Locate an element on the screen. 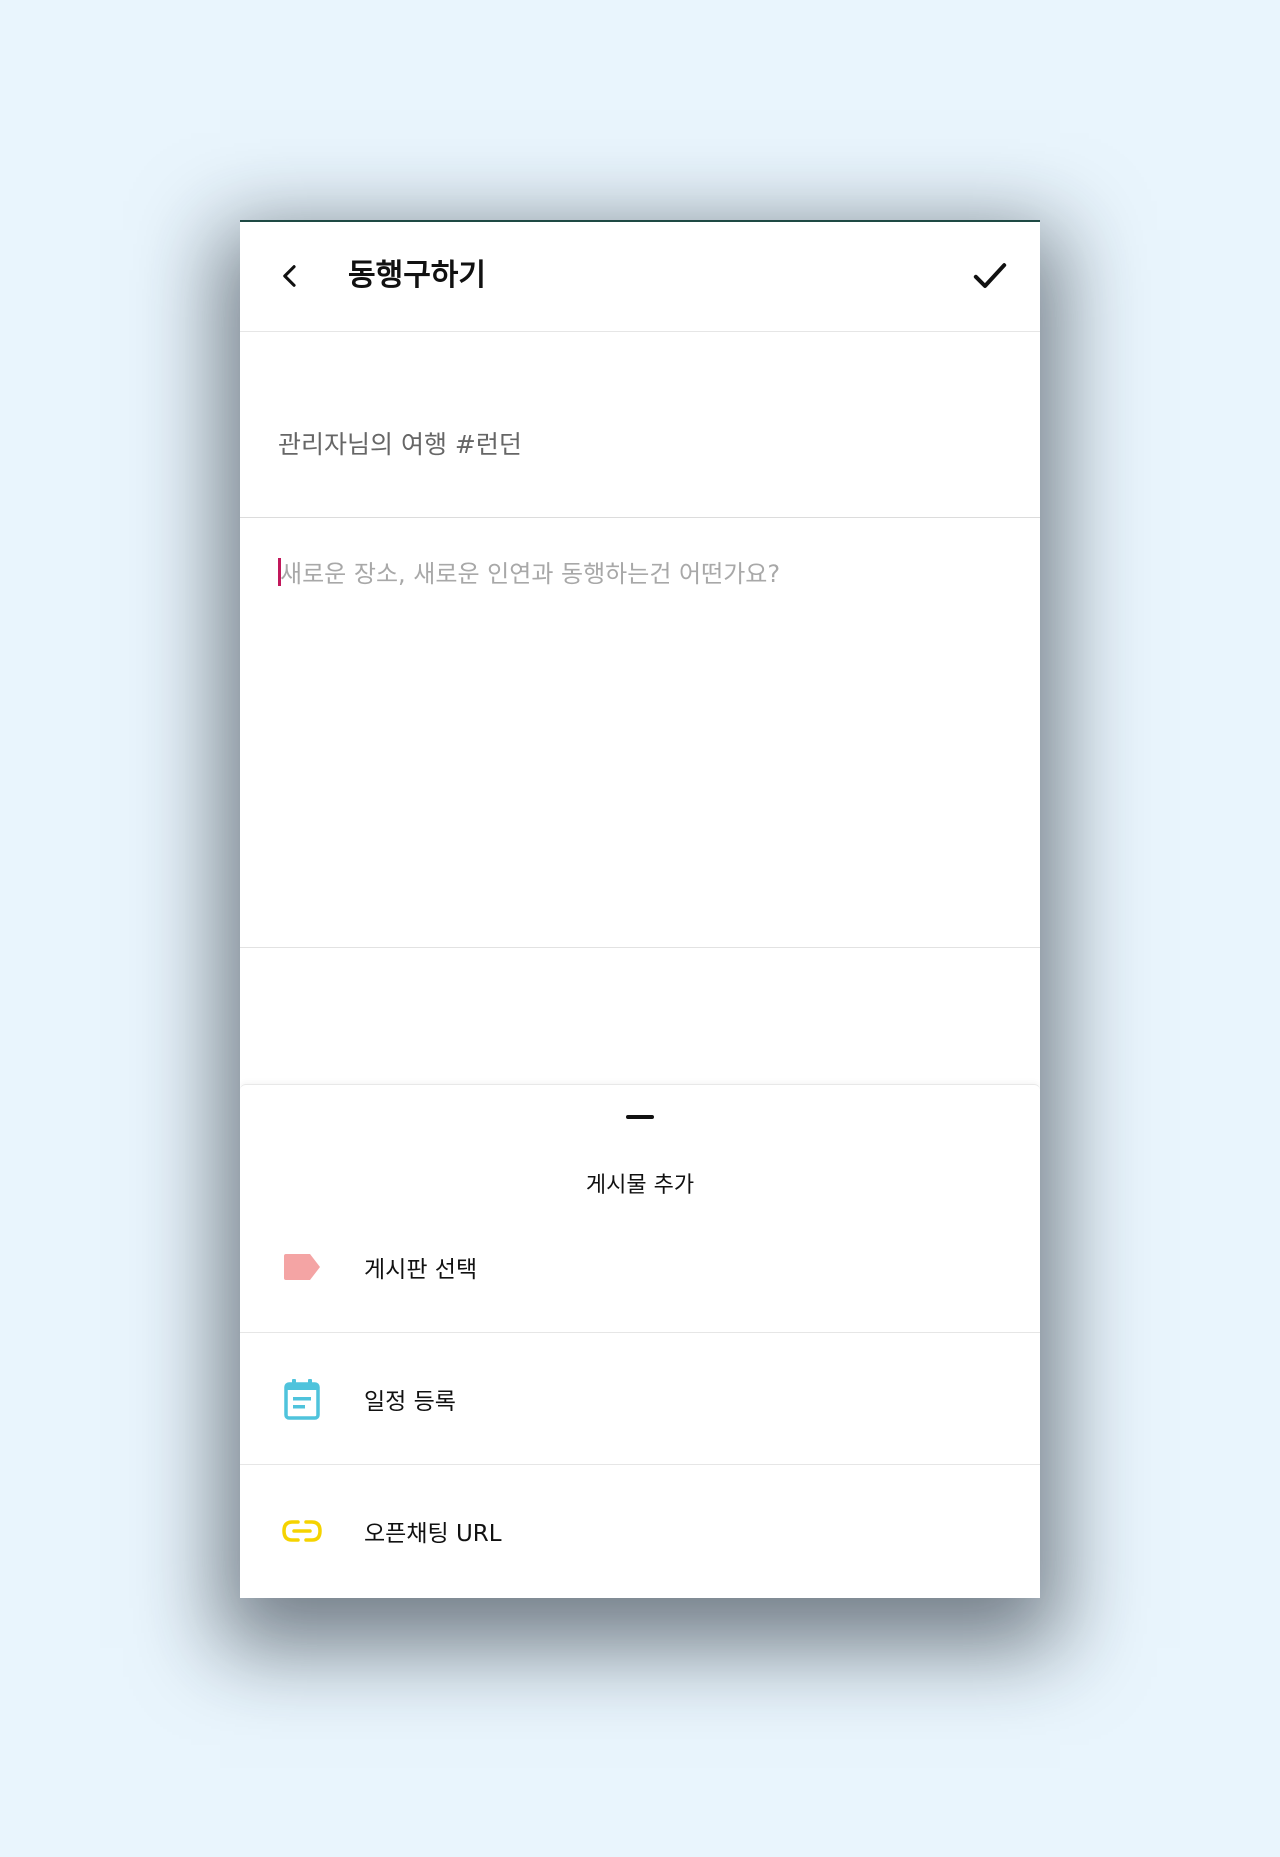 The image size is (1280, 1857). checkmark-icon is located at coordinates (990, 275).